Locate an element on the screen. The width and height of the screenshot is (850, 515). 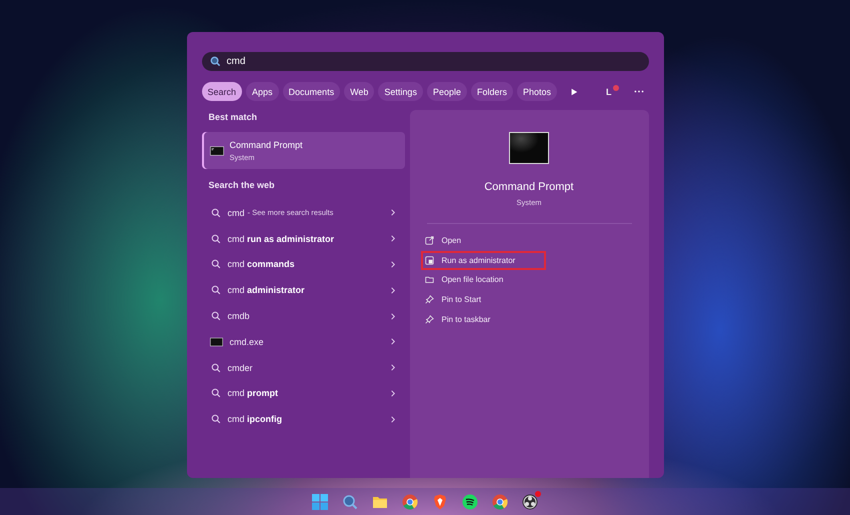
web-result: cmd run as administrator is located at coordinates (303, 239).